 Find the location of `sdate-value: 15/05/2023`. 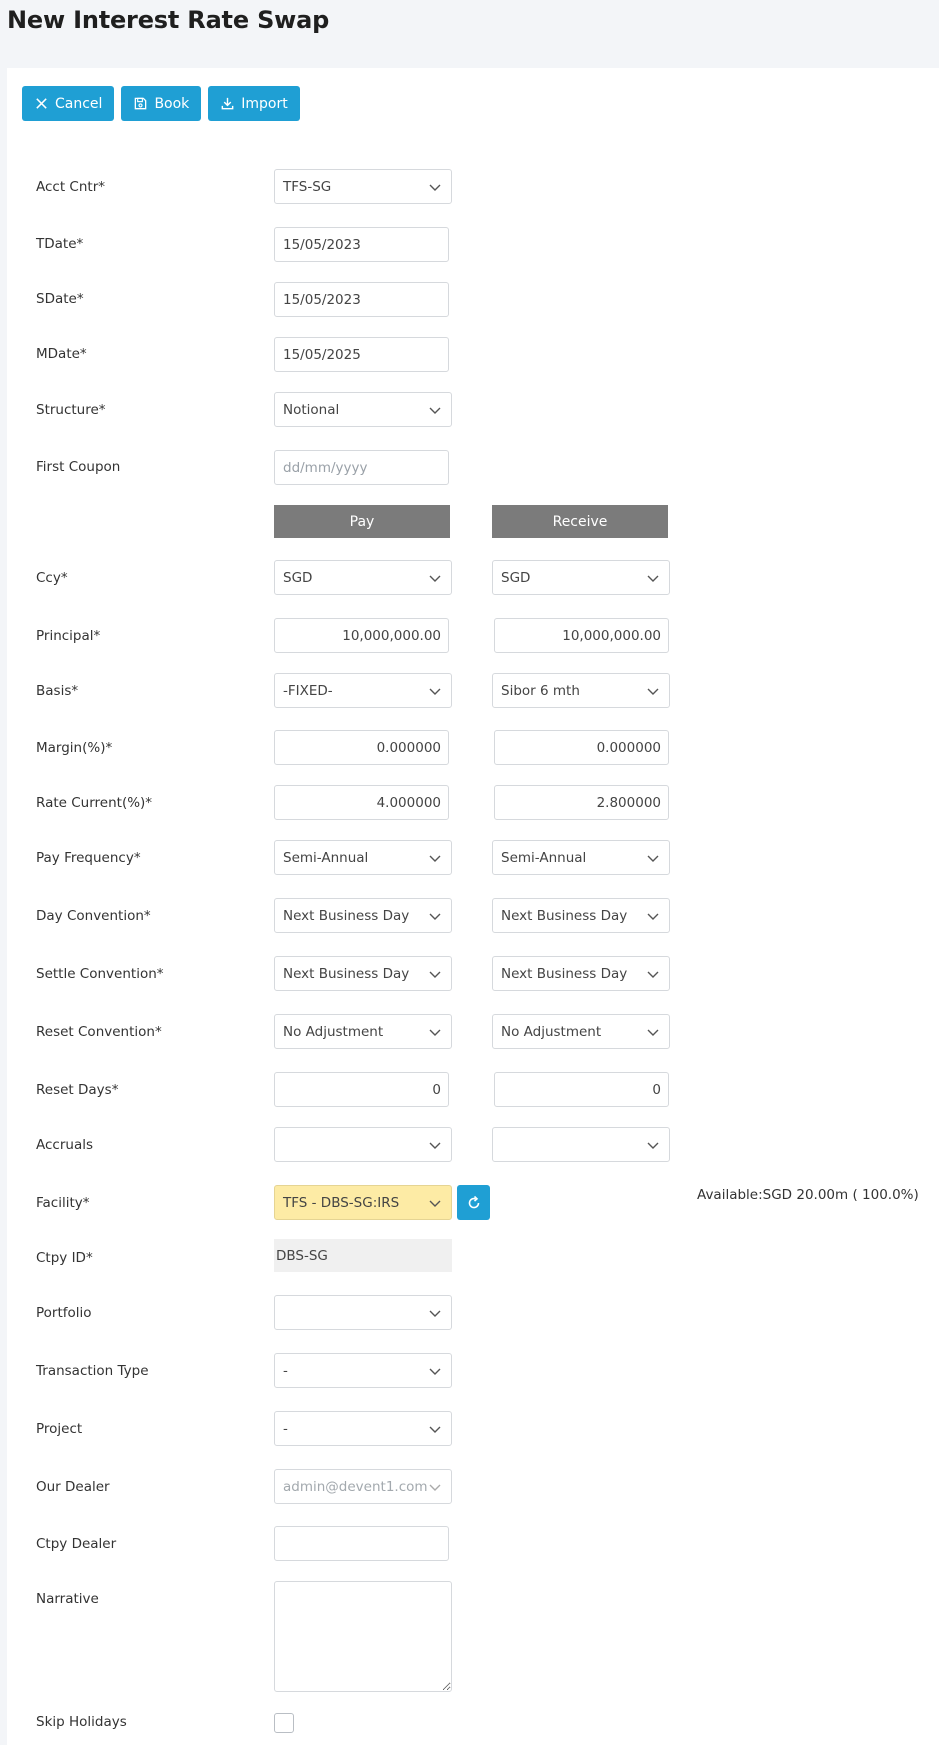

sdate-value: 15/05/2023 is located at coordinates (322, 299).